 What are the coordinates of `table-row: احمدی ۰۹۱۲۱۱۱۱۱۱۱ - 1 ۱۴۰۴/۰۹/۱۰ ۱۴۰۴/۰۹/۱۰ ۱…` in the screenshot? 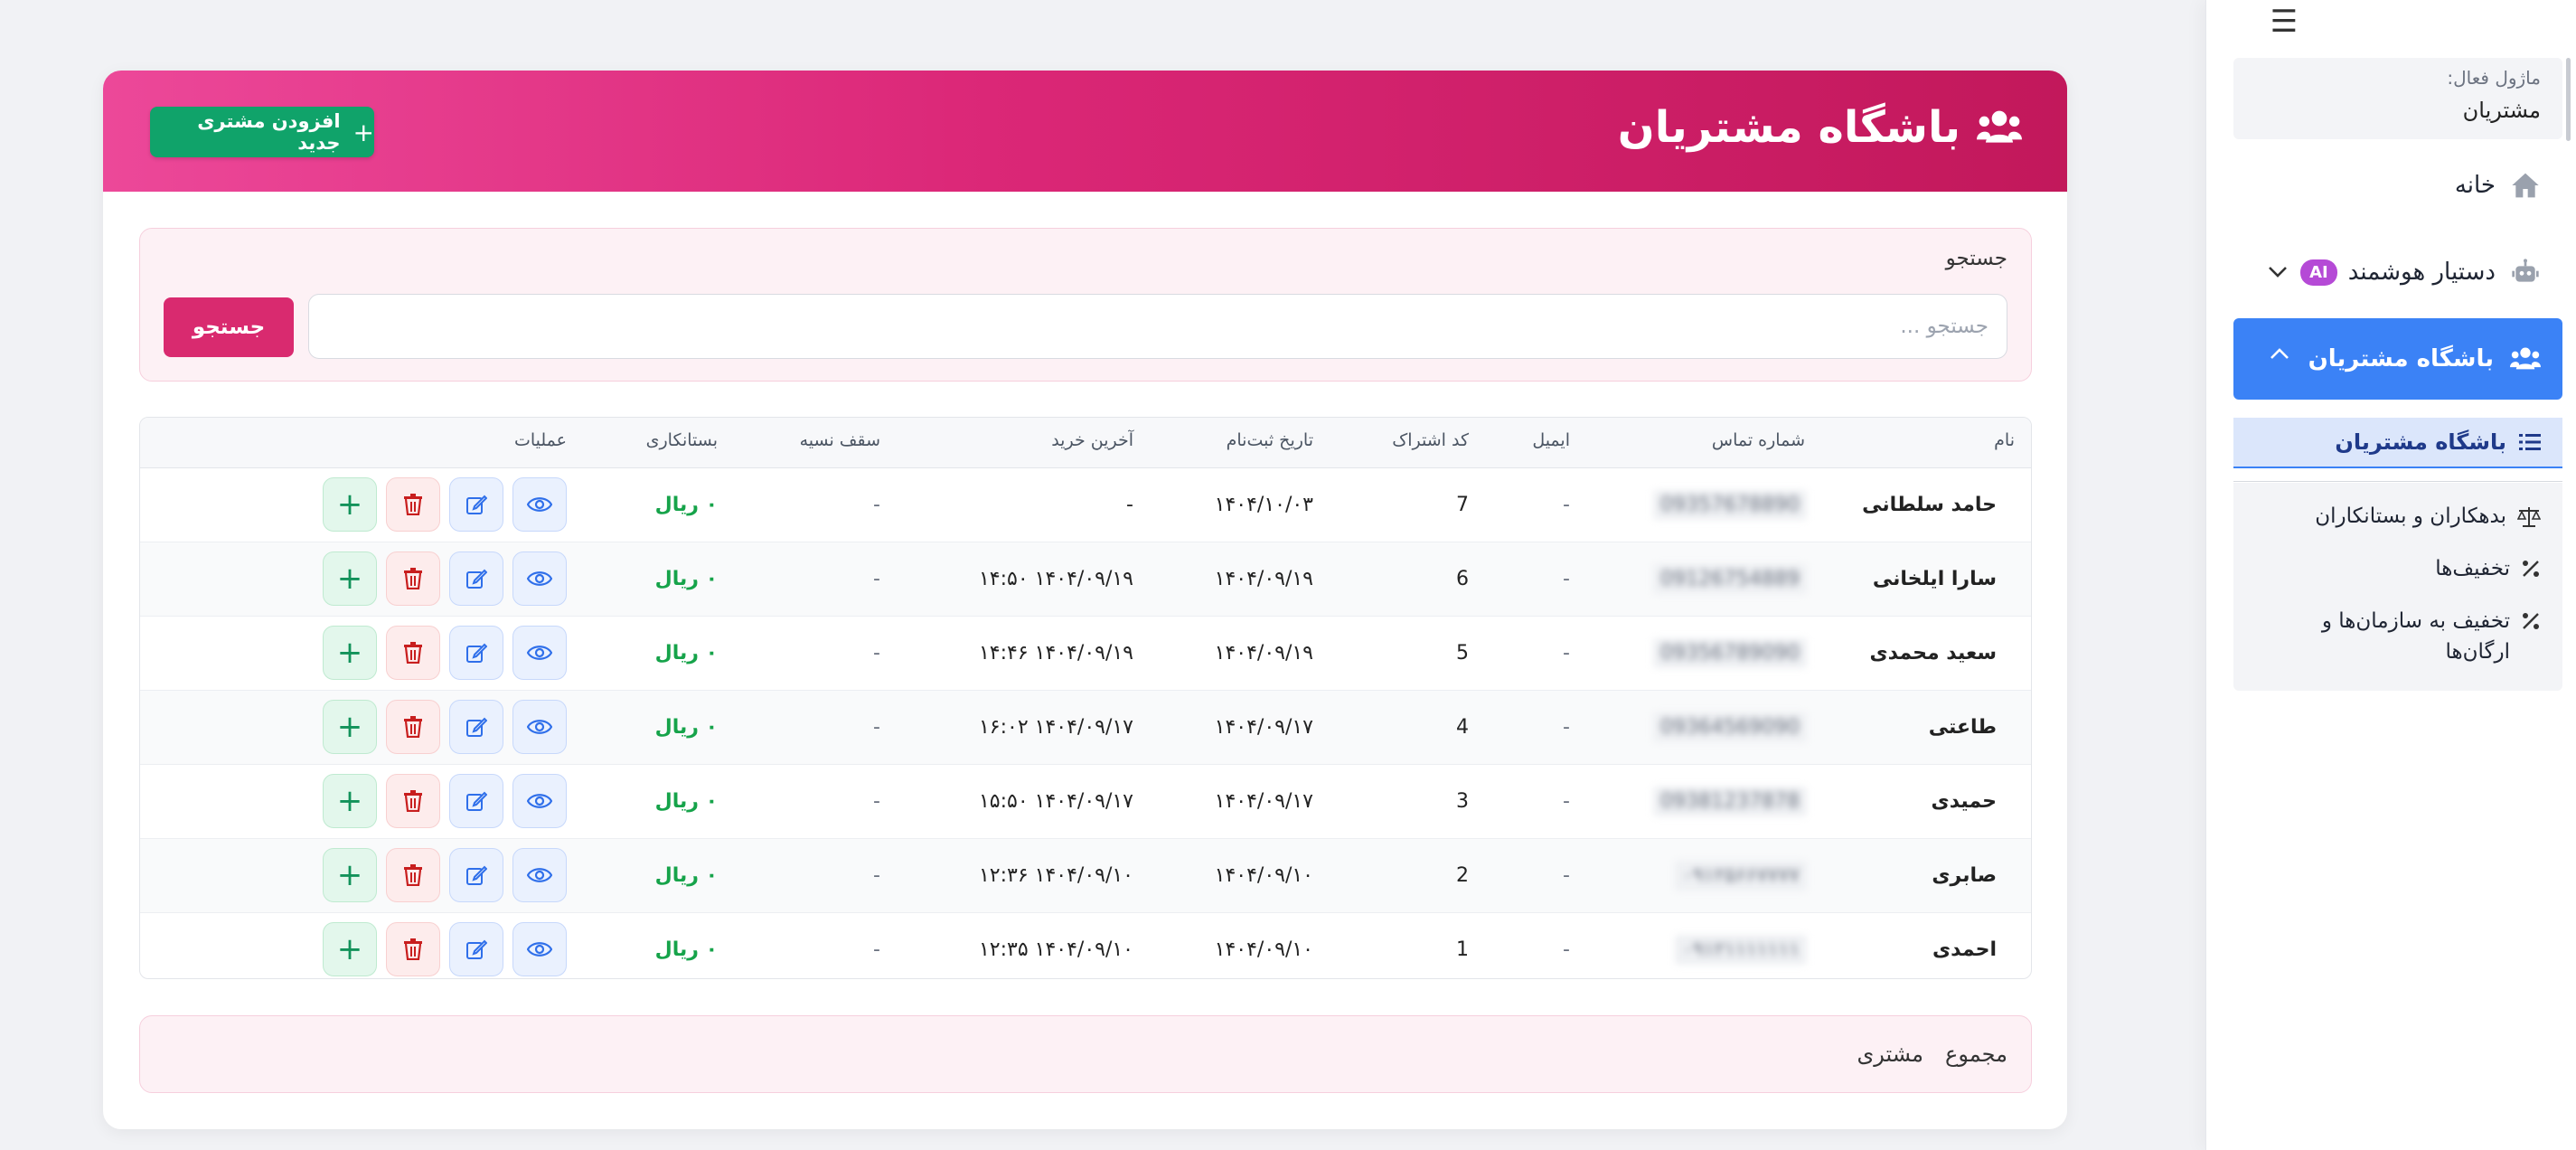 It's located at (1085, 945).